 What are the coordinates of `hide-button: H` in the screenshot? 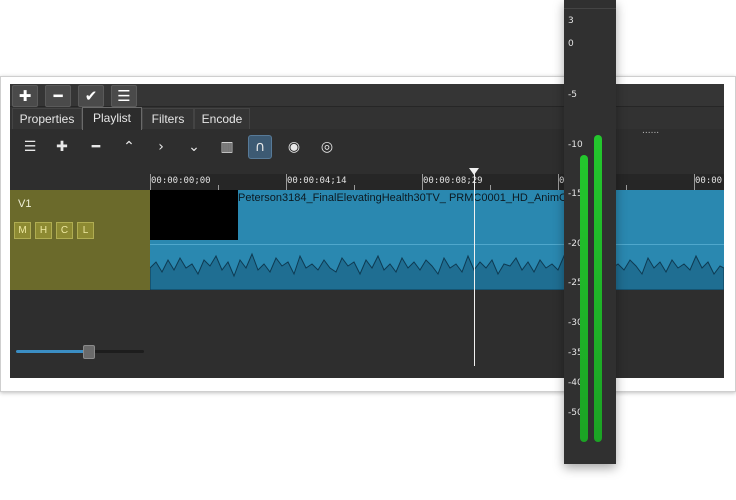 It's located at (43, 230).